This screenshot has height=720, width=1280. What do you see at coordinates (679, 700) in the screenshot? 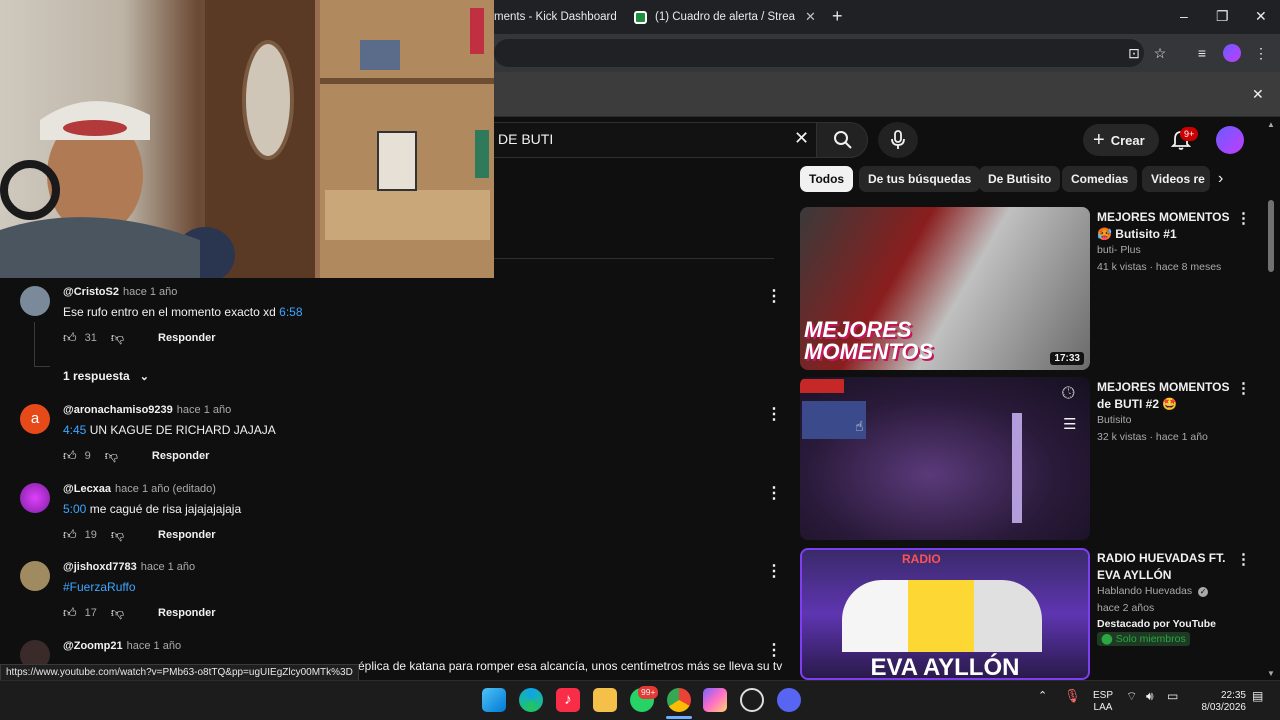
I see `chrome-icon` at bounding box center [679, 700].